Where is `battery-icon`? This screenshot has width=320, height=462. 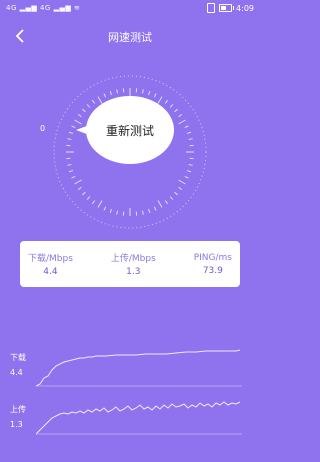 battery-icon is located at coordinates (227, 8).